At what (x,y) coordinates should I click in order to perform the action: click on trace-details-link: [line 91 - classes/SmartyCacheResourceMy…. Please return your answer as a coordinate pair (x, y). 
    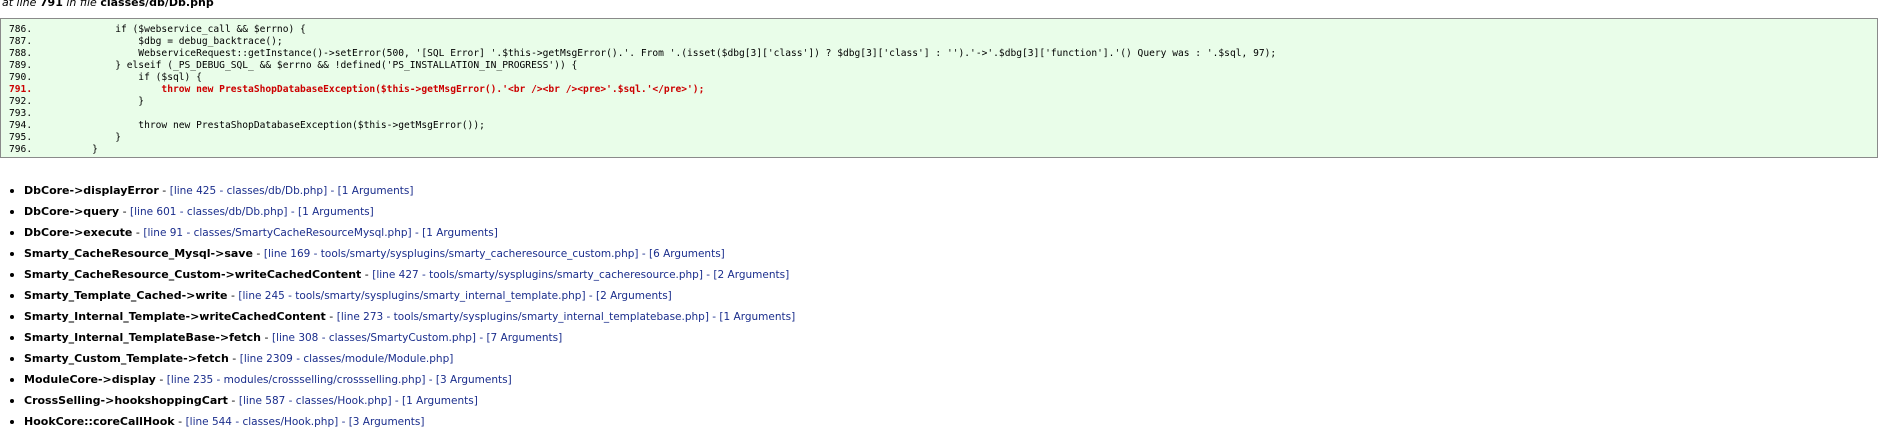
    Looking at the image, I should click on (320, 233).